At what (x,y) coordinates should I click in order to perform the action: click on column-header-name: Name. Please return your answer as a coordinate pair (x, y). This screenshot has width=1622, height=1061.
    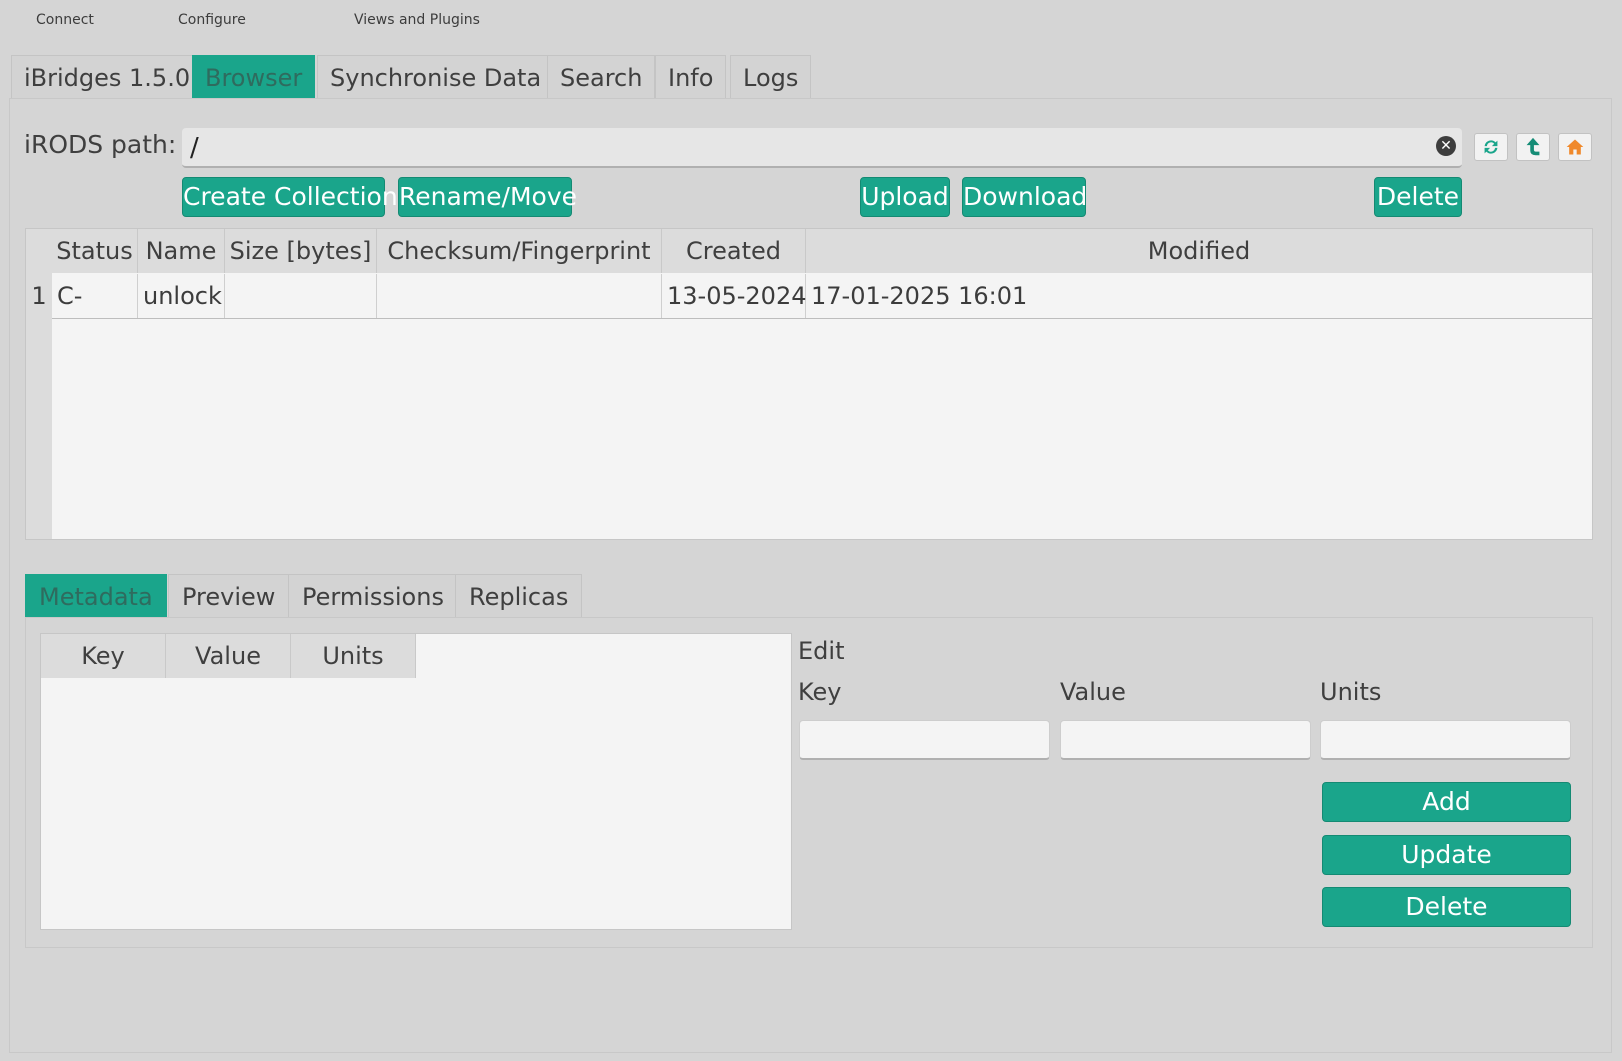
    Looking at the image, I should click on (181, 251).